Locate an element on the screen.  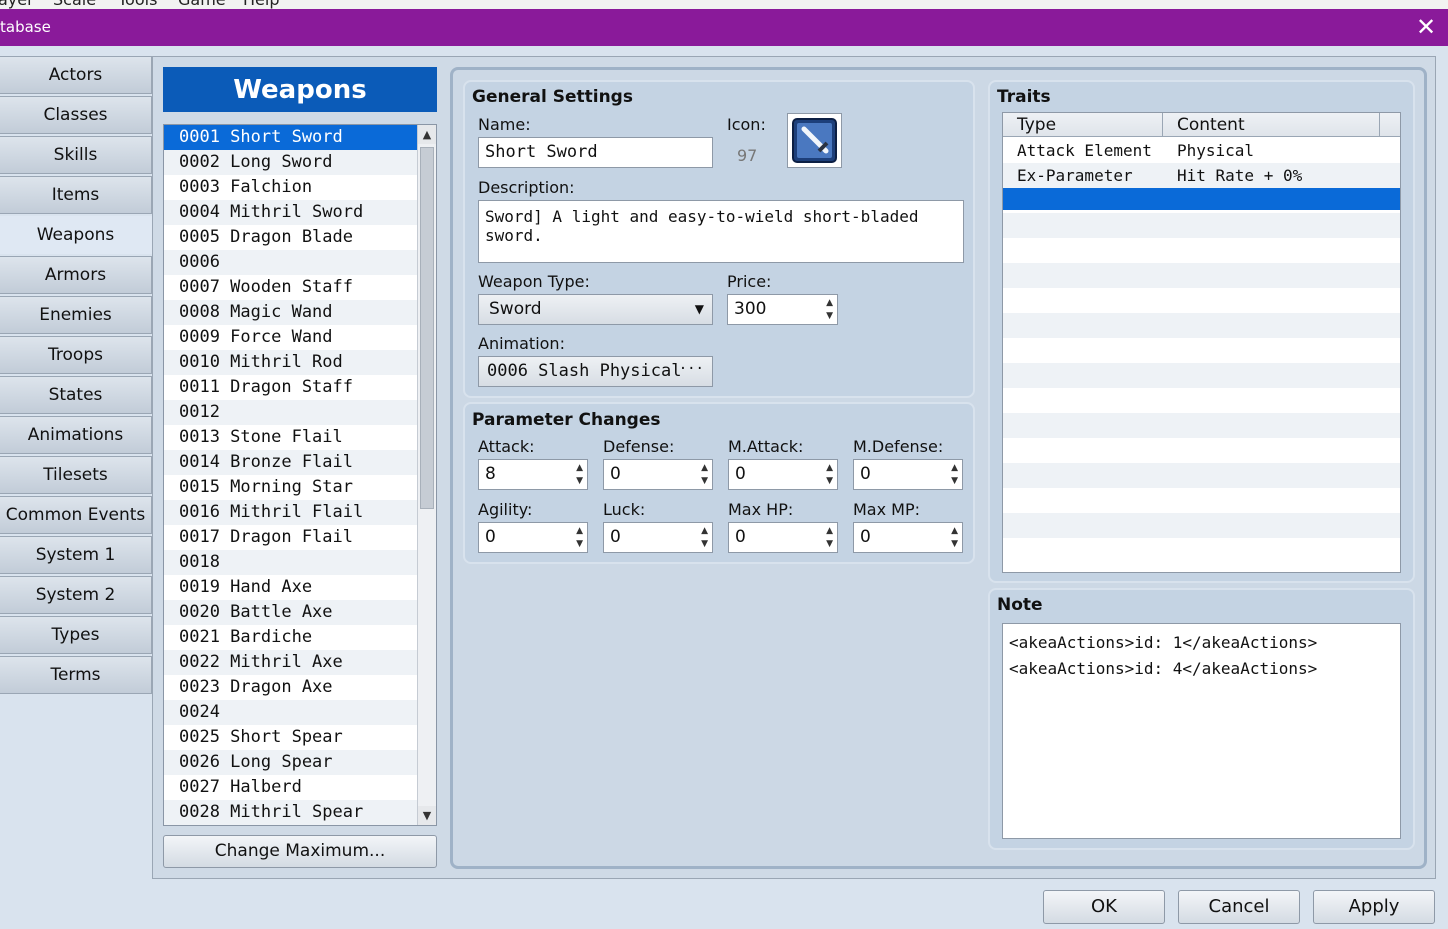
category-states: States is located at coordinates (76, 395).